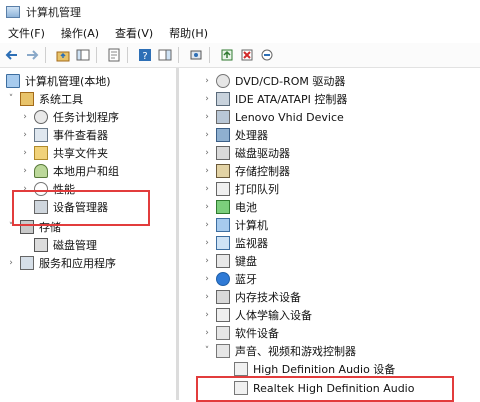 This screenshot has height=402, width=480. I want to click on tree-item-event-viewer: › 事件查看器, so click(64, 135).